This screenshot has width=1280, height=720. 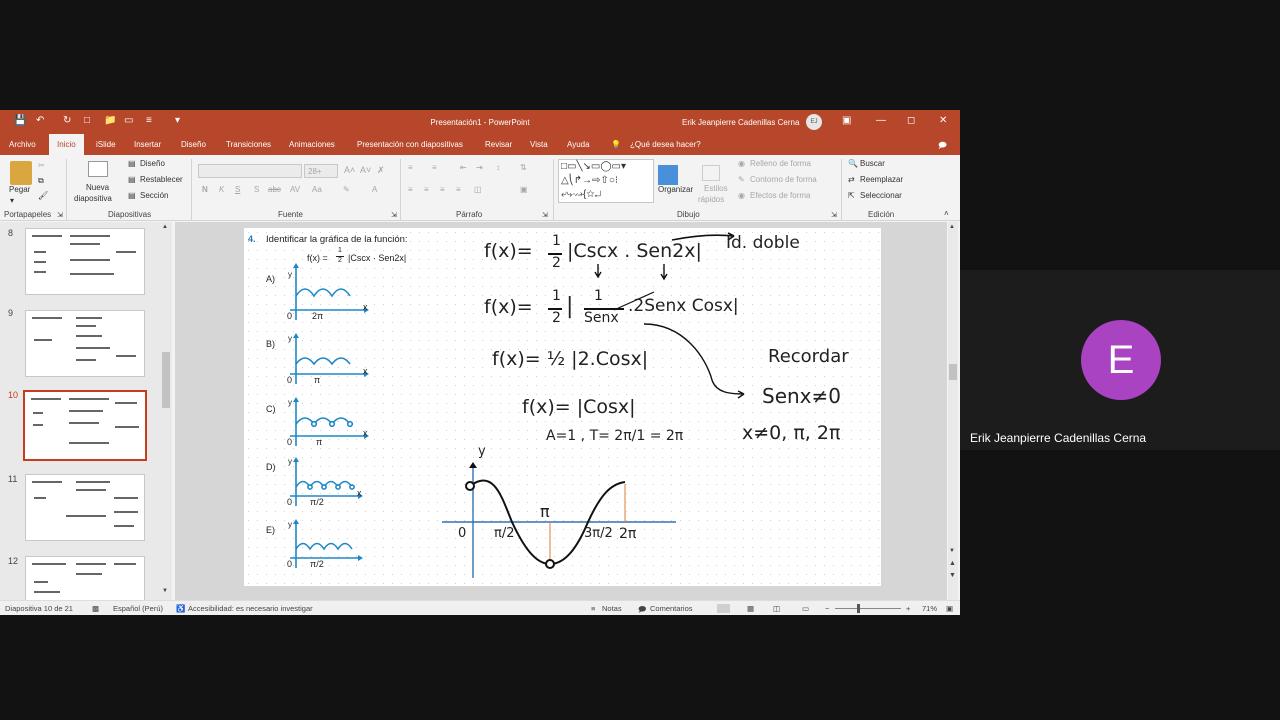 I want to click on new-slide-label-2: diapositiva, so click(x=93, y=198).